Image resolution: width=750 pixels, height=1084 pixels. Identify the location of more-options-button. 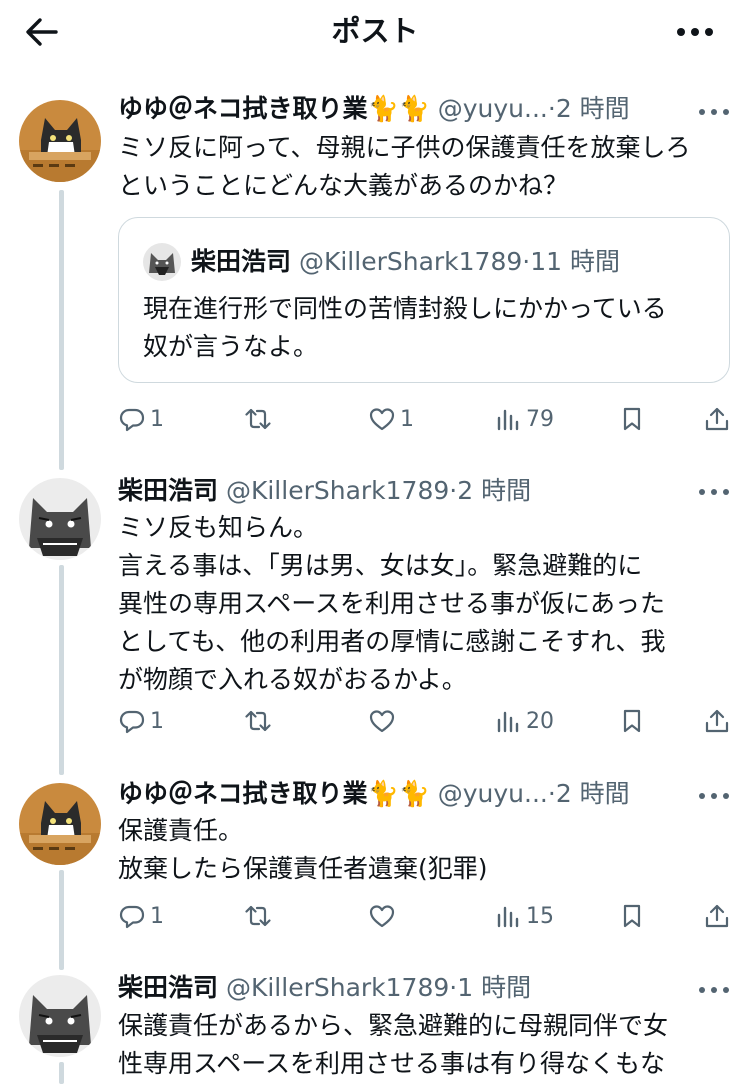
(695, 32).